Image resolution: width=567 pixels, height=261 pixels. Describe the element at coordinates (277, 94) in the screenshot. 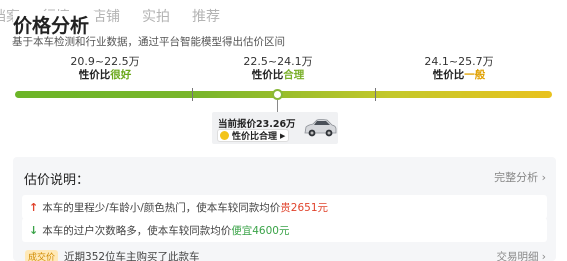

I see `current-price-marker` at that location.